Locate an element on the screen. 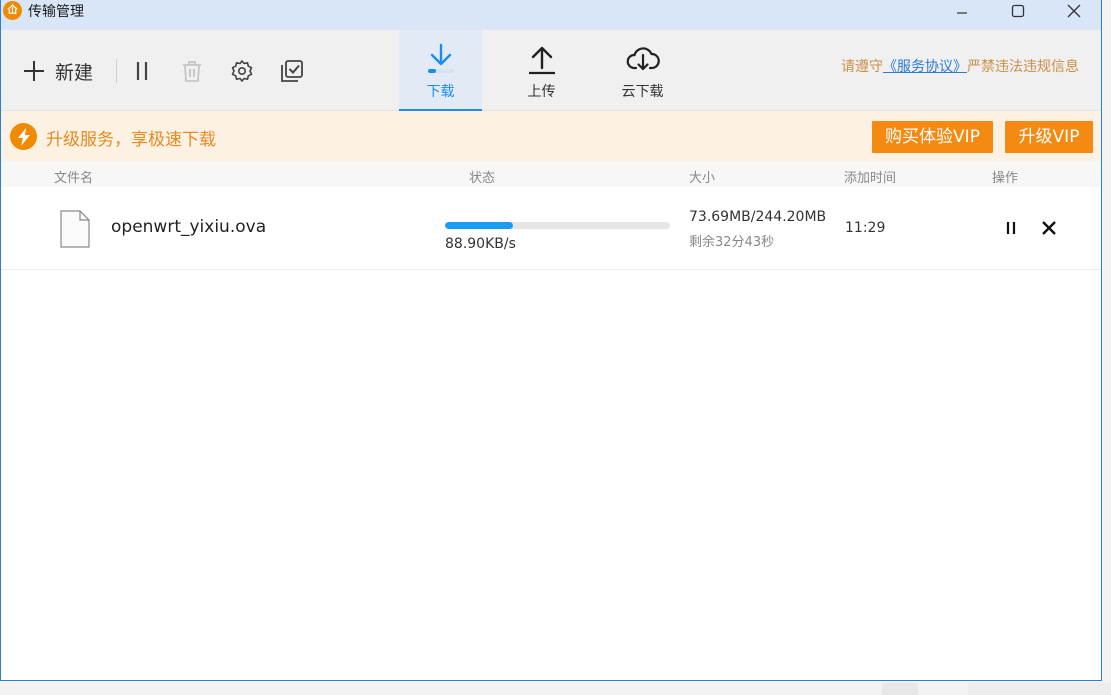  buy-vip-button: 购买体验VIP is located at coordinates (932, 137).